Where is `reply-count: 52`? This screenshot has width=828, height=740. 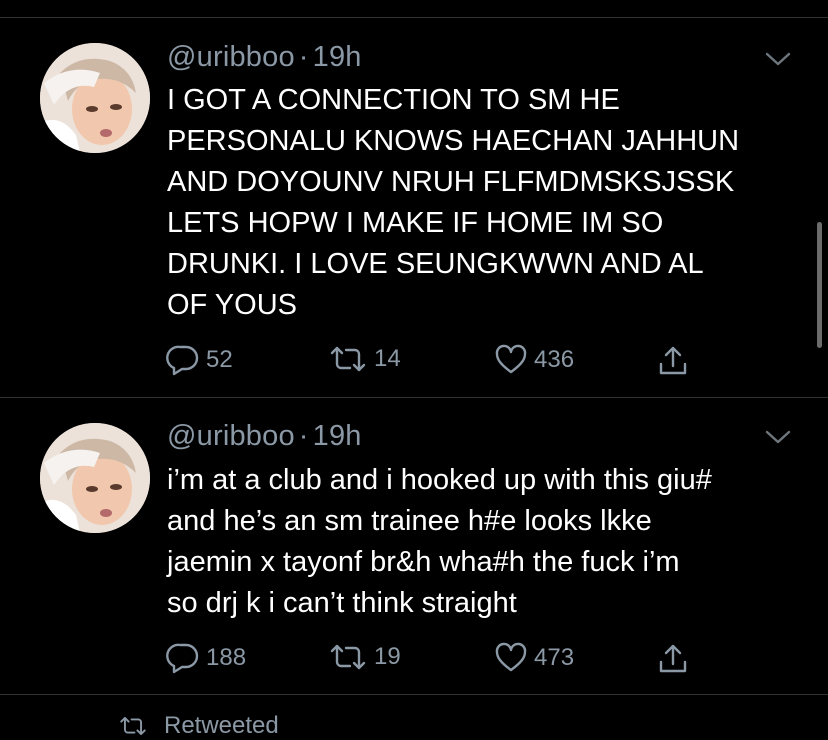
reply-count: 52 is located at coordinates (219, 359).